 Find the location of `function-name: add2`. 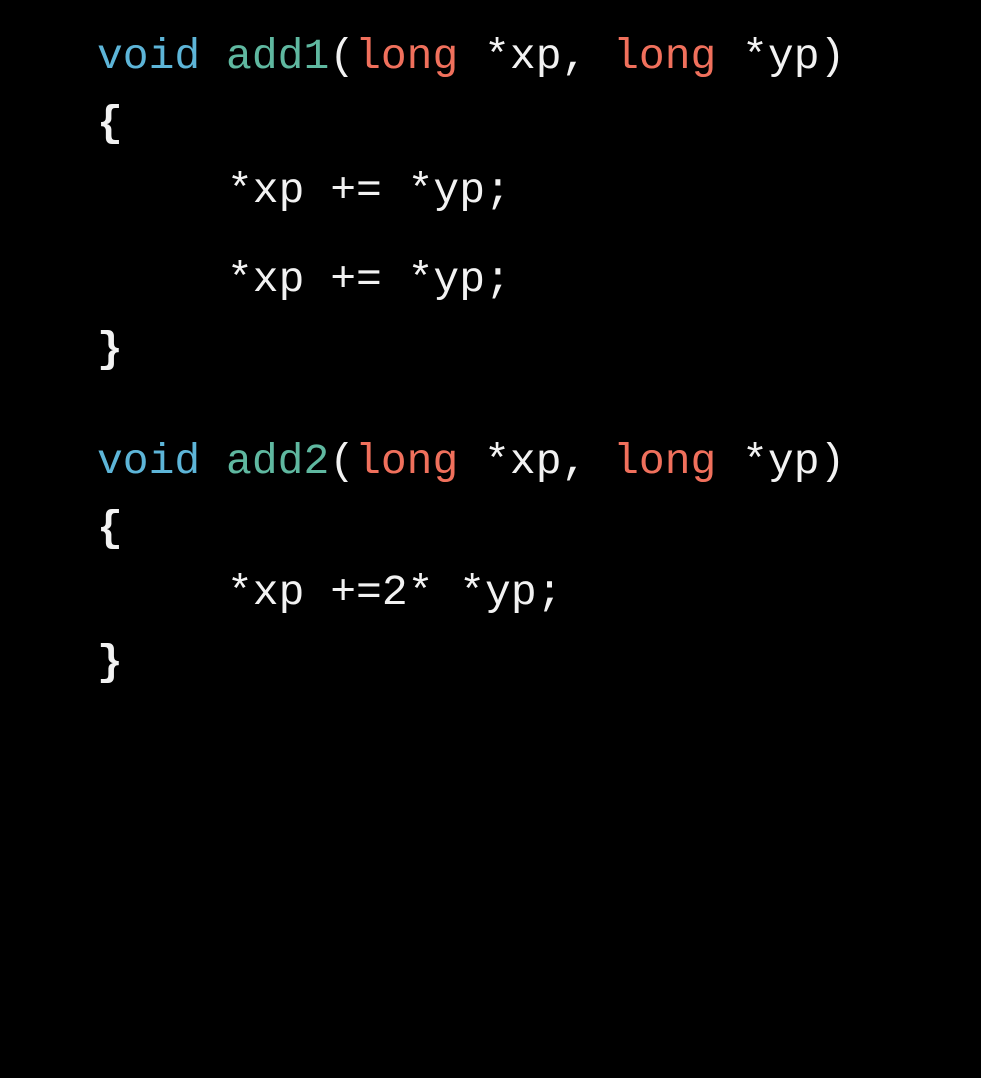

function-name: add2 is located at coordinates (278, 461).